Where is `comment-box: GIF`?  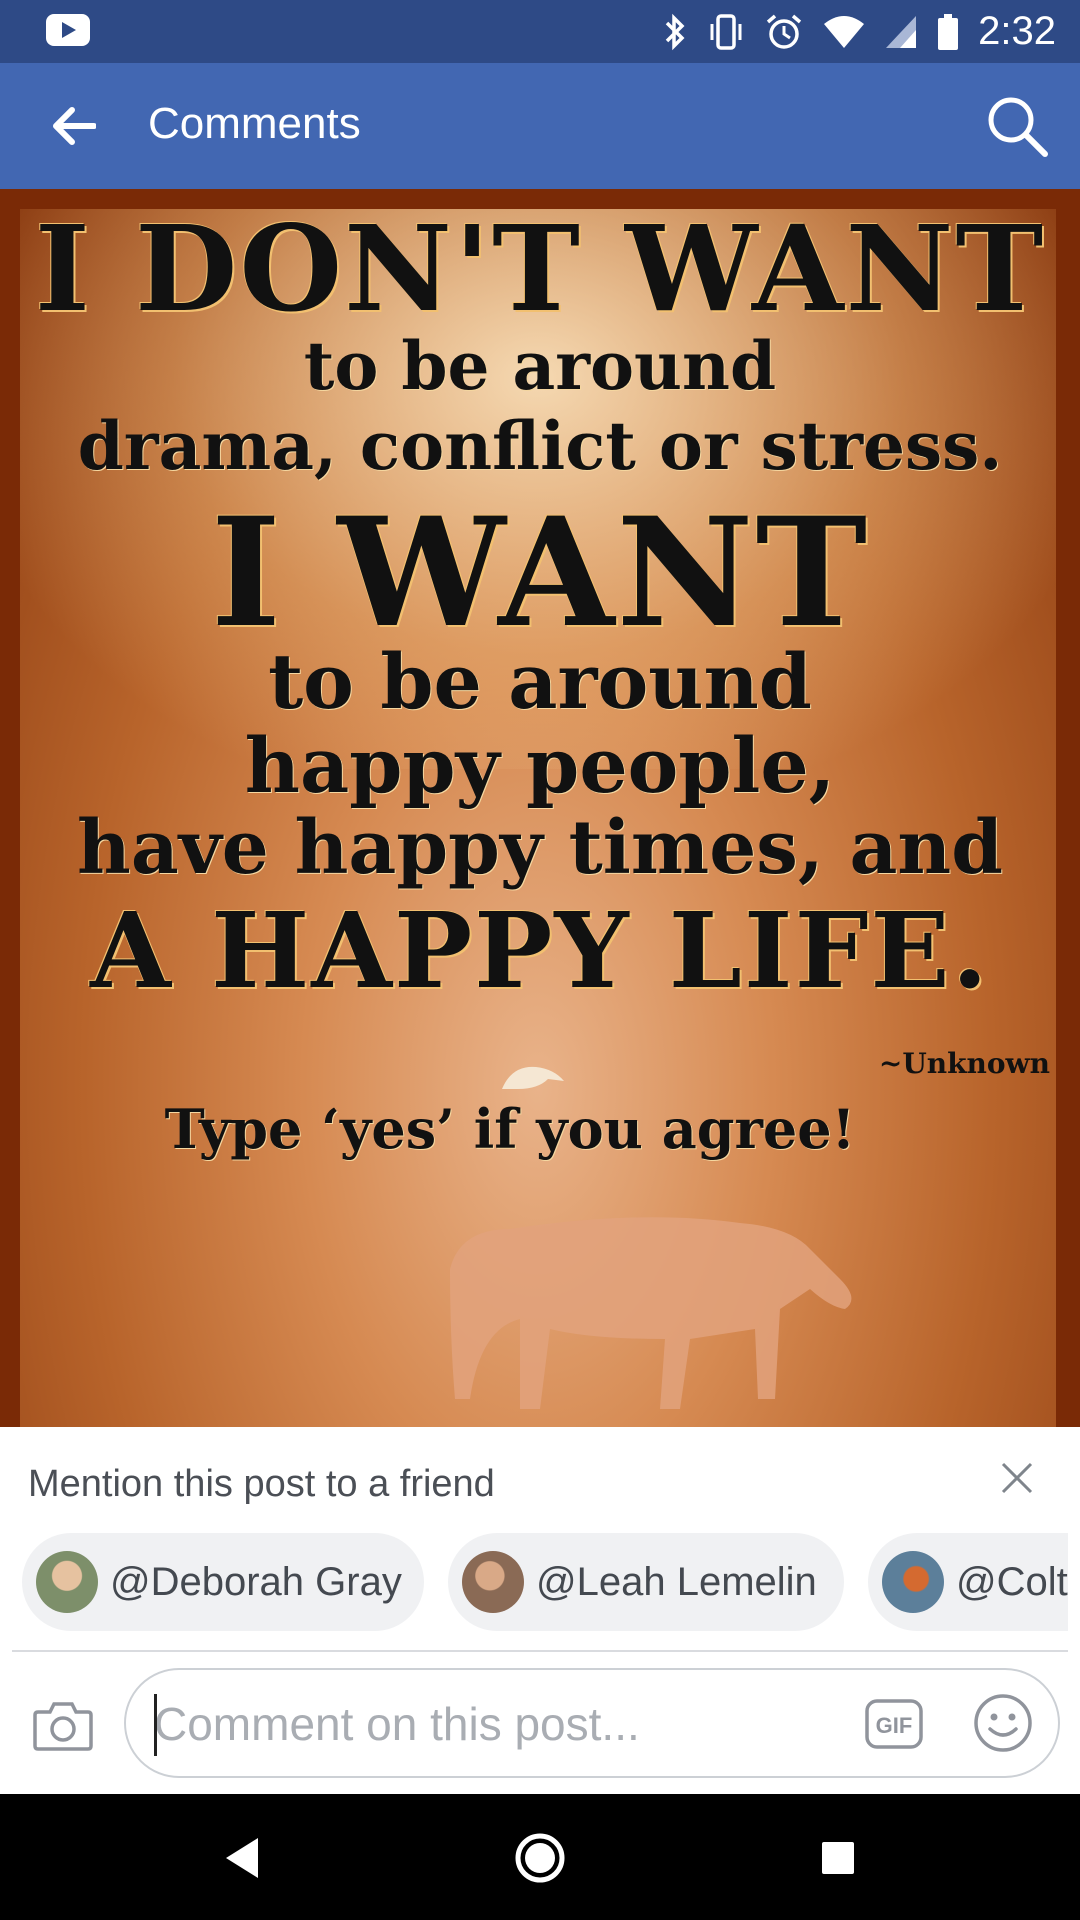 comment-box: GIF is located at coordinates (592, 1723).